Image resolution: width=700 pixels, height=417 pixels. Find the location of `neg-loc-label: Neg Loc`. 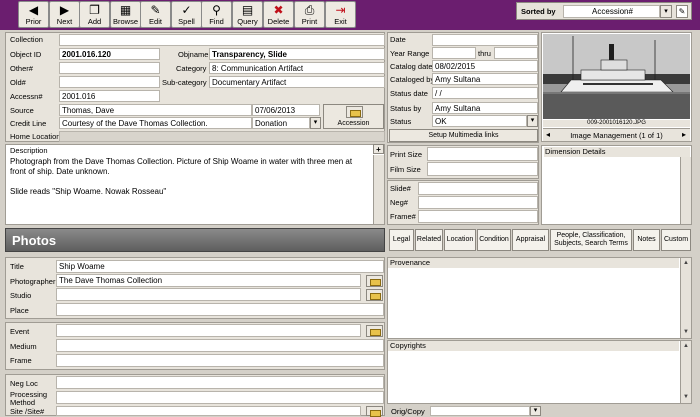

neg-loc-label: Neg Loc is located at coordinates (24, 383).